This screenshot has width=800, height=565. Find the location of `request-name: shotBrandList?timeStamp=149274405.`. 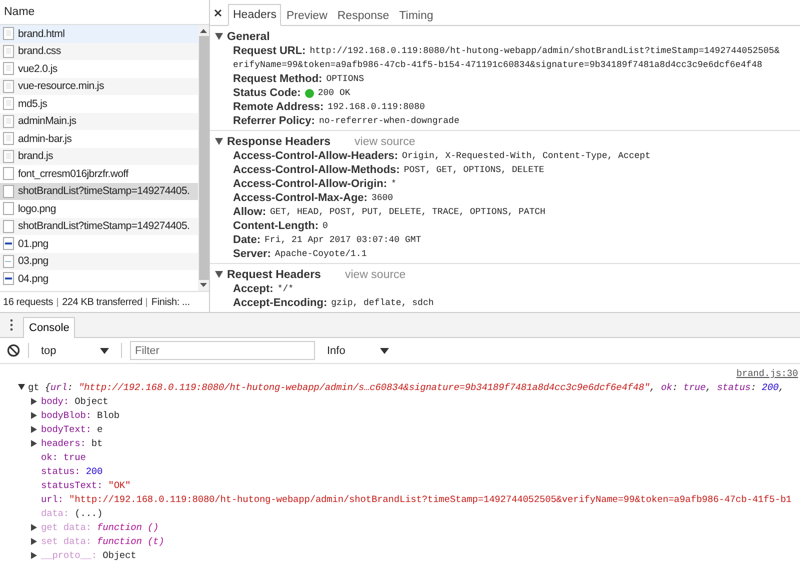

request-name: shotBrandList?timeStamp=149274405. is located at coordinates (104, 191).